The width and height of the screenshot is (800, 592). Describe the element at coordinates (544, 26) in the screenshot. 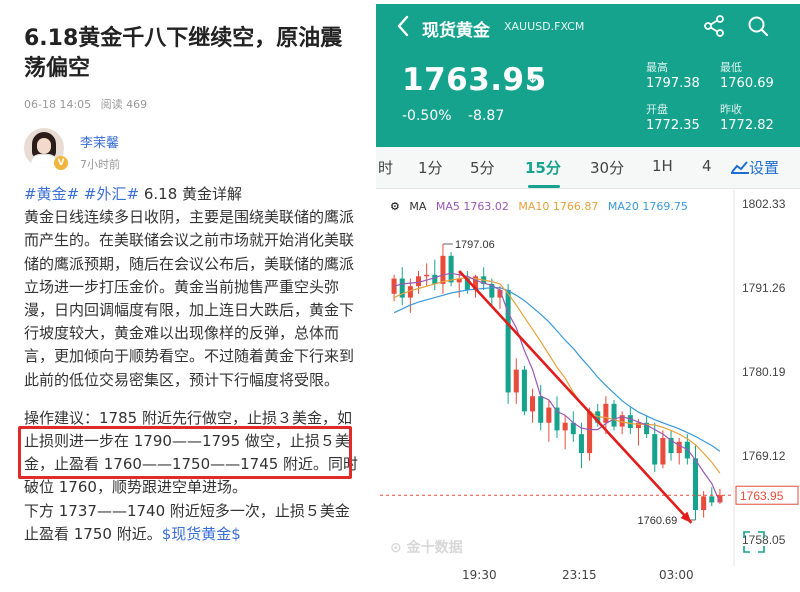

I see `instrument-symbol: XAUUSD.FXCM` at that location.